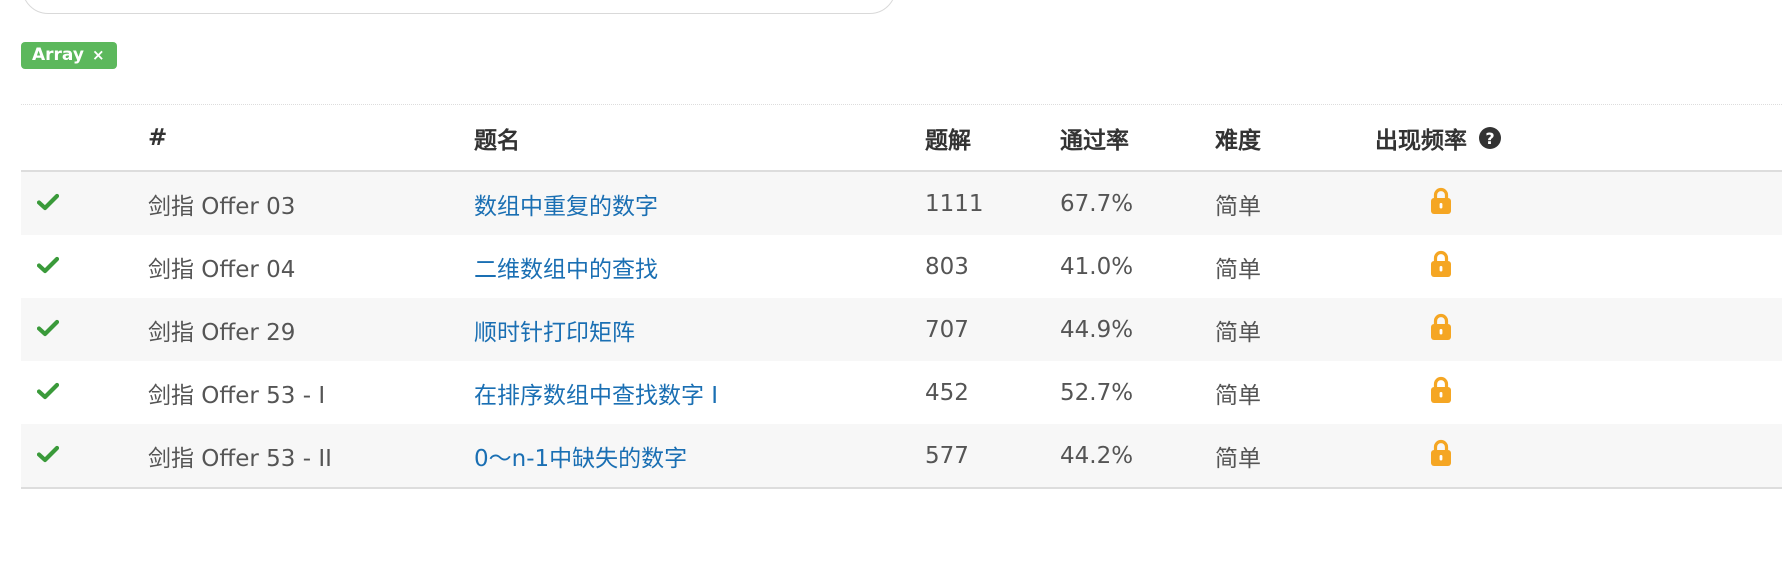  Describe the element at coordinates (311, 266) in the screenshot. I see `problem-id: 剑指 Offer 04` at that location.